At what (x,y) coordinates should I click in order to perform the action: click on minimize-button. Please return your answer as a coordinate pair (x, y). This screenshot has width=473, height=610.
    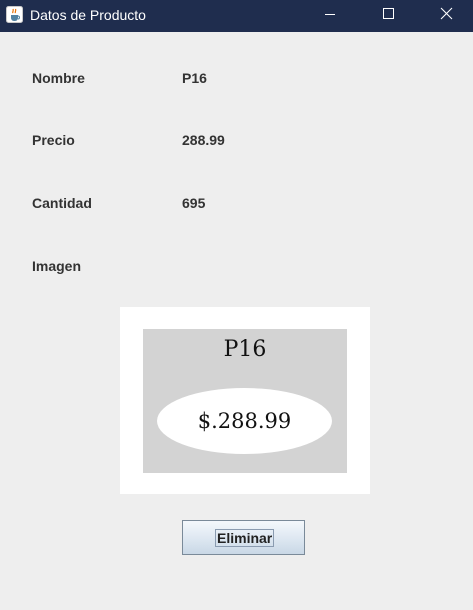
    Looking at the image, I should click on (330, 16).